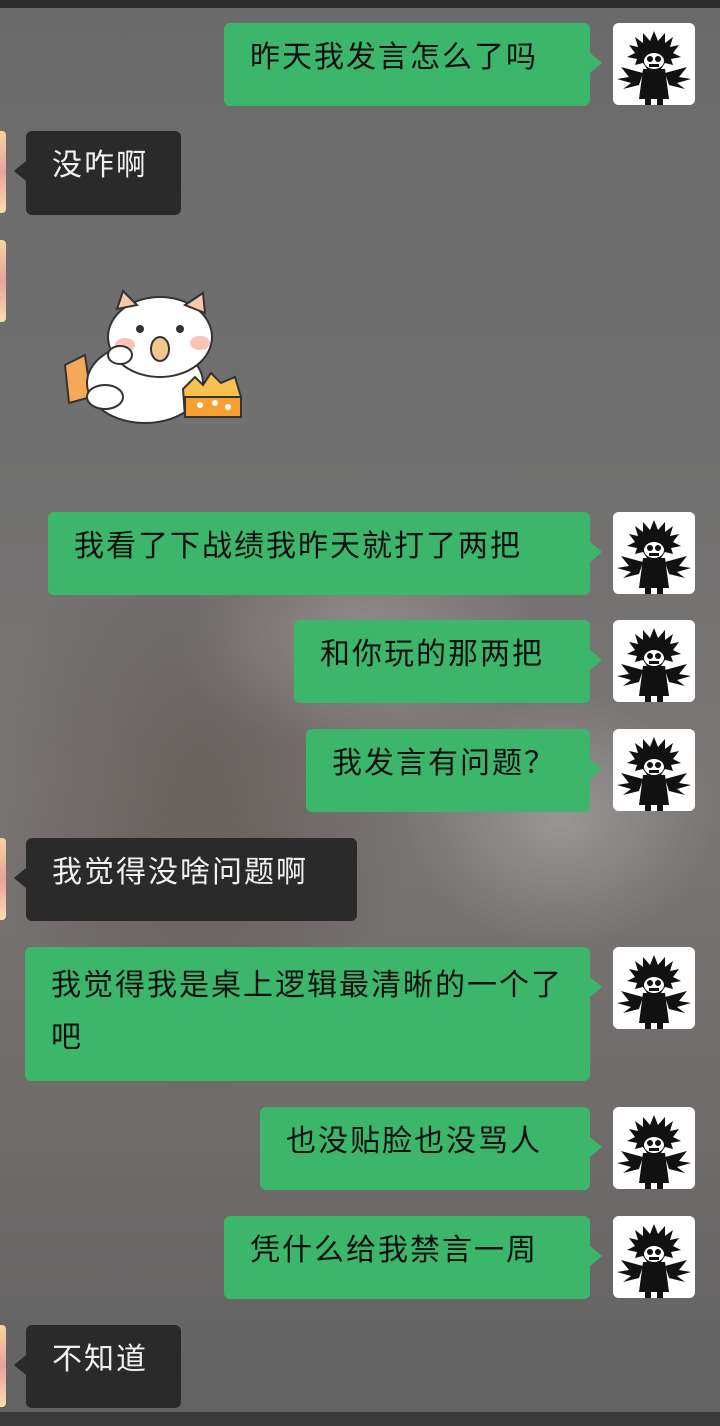 The width and height of the screenshot is (720, 1426). I want to click on message-bubble-outgoing: 也没贴脸也没骂人, so click(431, 1148).